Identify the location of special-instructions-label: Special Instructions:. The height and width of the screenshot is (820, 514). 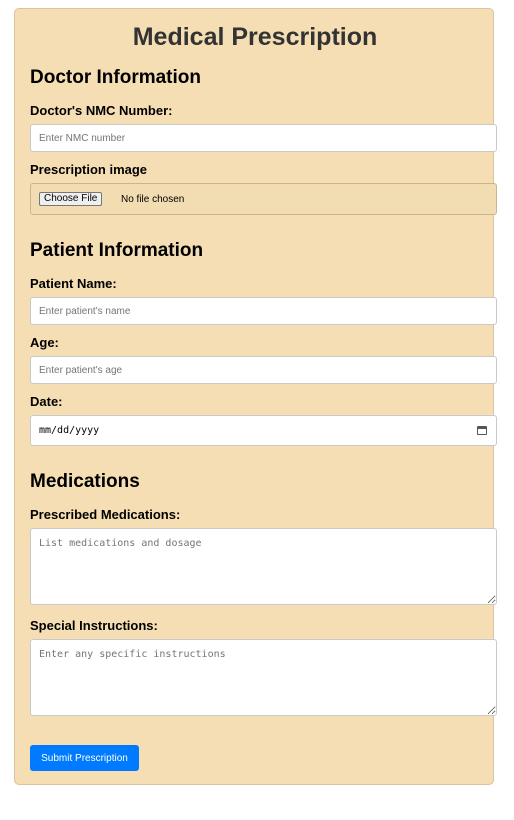
(94, 625).